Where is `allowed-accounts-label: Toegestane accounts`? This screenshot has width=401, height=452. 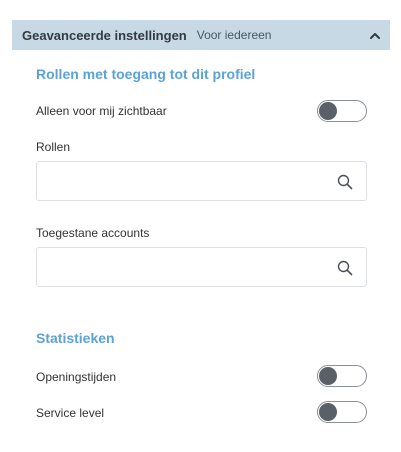 allowed-accounts-label: Toegestane accounts is located at coordinates (93, 233).